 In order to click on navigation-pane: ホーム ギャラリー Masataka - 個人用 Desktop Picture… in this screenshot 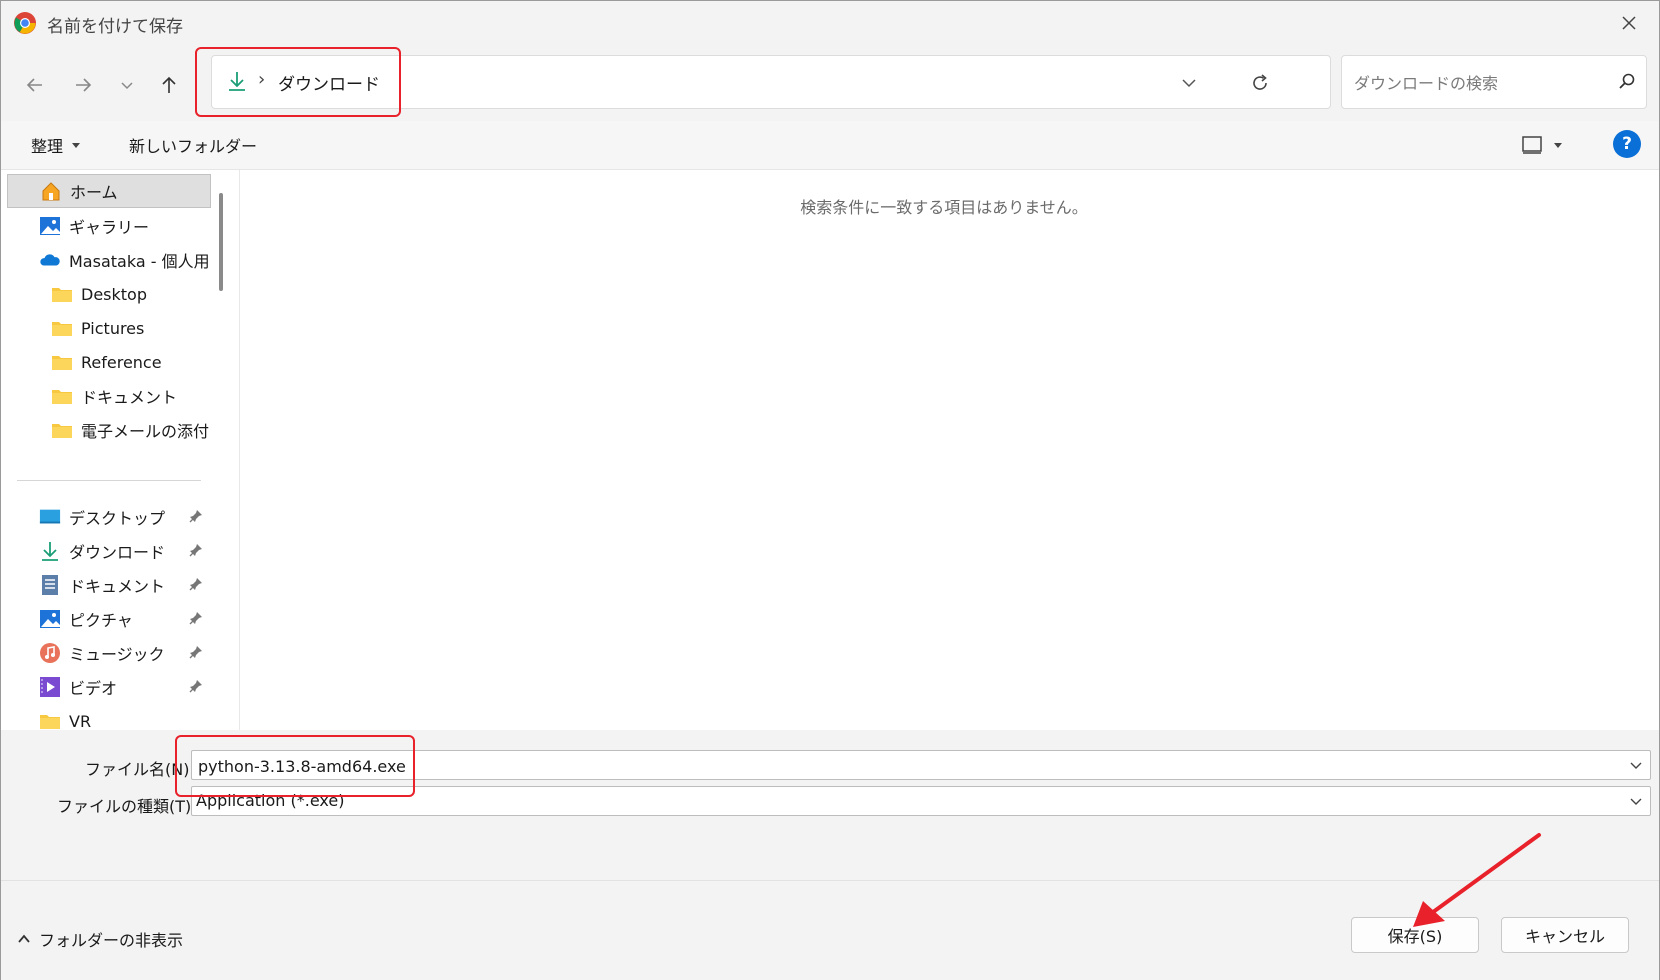, I will do `click(116, 450)`.